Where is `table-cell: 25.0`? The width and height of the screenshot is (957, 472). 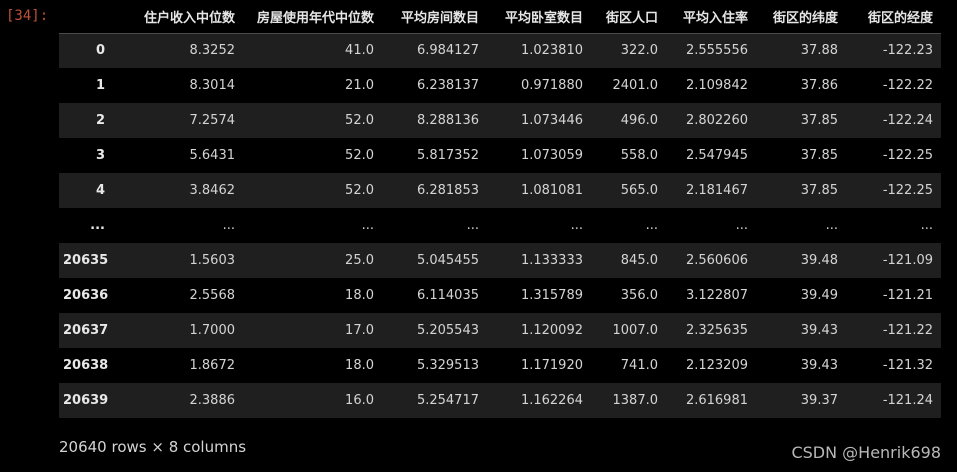
table-cell: 25.0 is located at coordinates (359, 260).